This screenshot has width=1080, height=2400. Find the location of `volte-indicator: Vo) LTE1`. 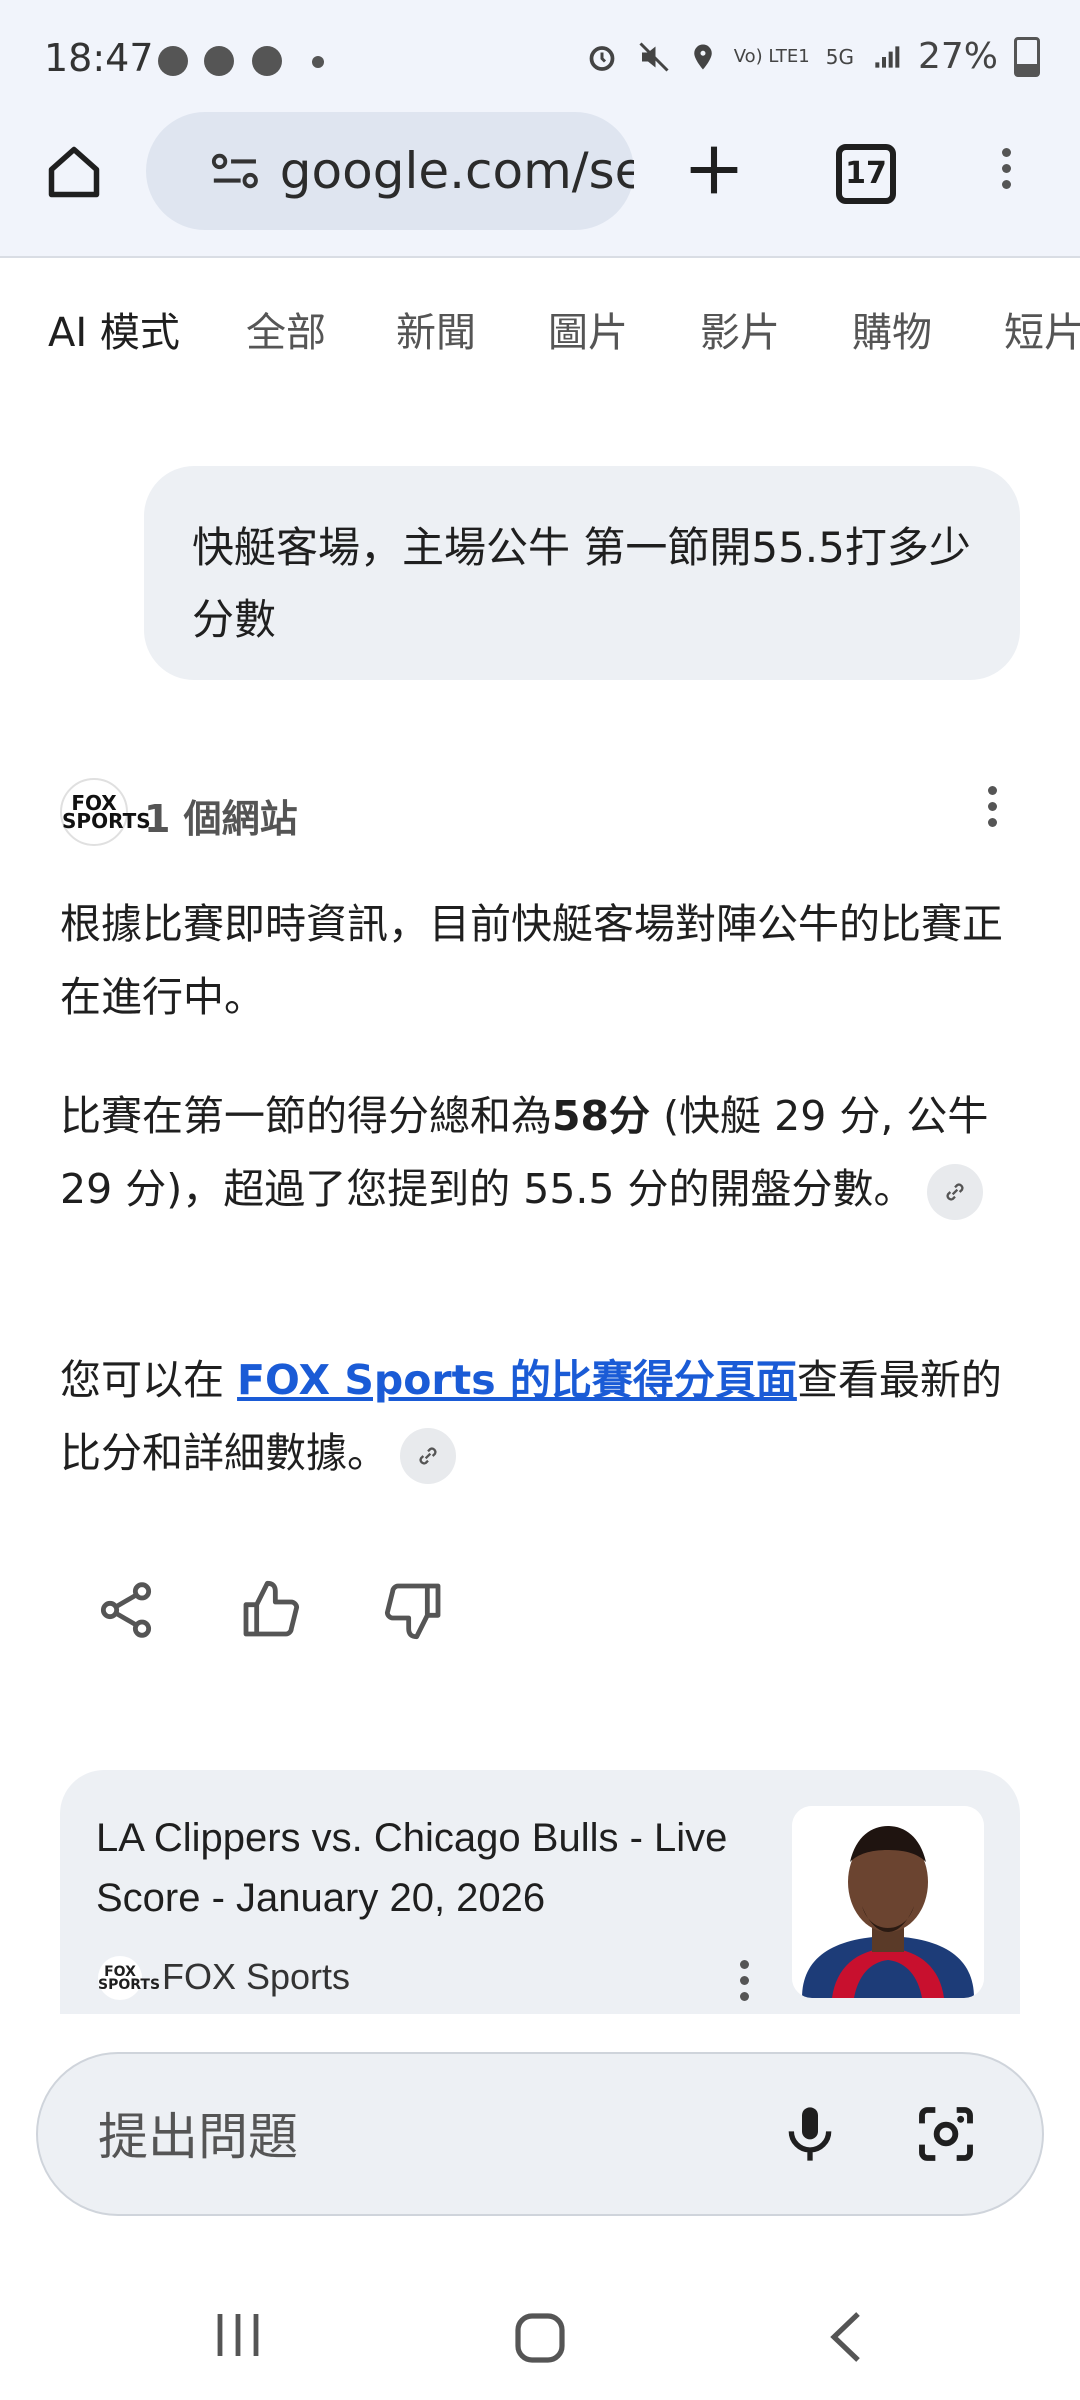

volte-indicator: Vo) LTE1 is located at coordinates (771, 56).